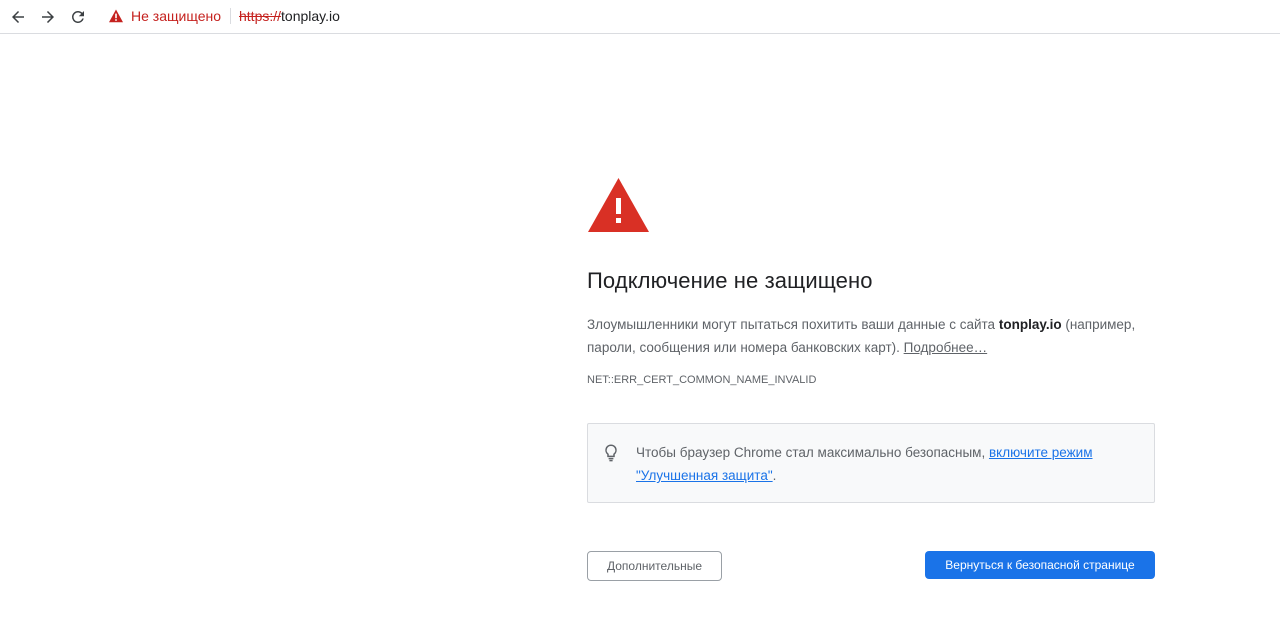 This screenshot has height=625, width=1280. I want to click on address-bar: Не защищено https://tonplay.io, so click(220, 16).